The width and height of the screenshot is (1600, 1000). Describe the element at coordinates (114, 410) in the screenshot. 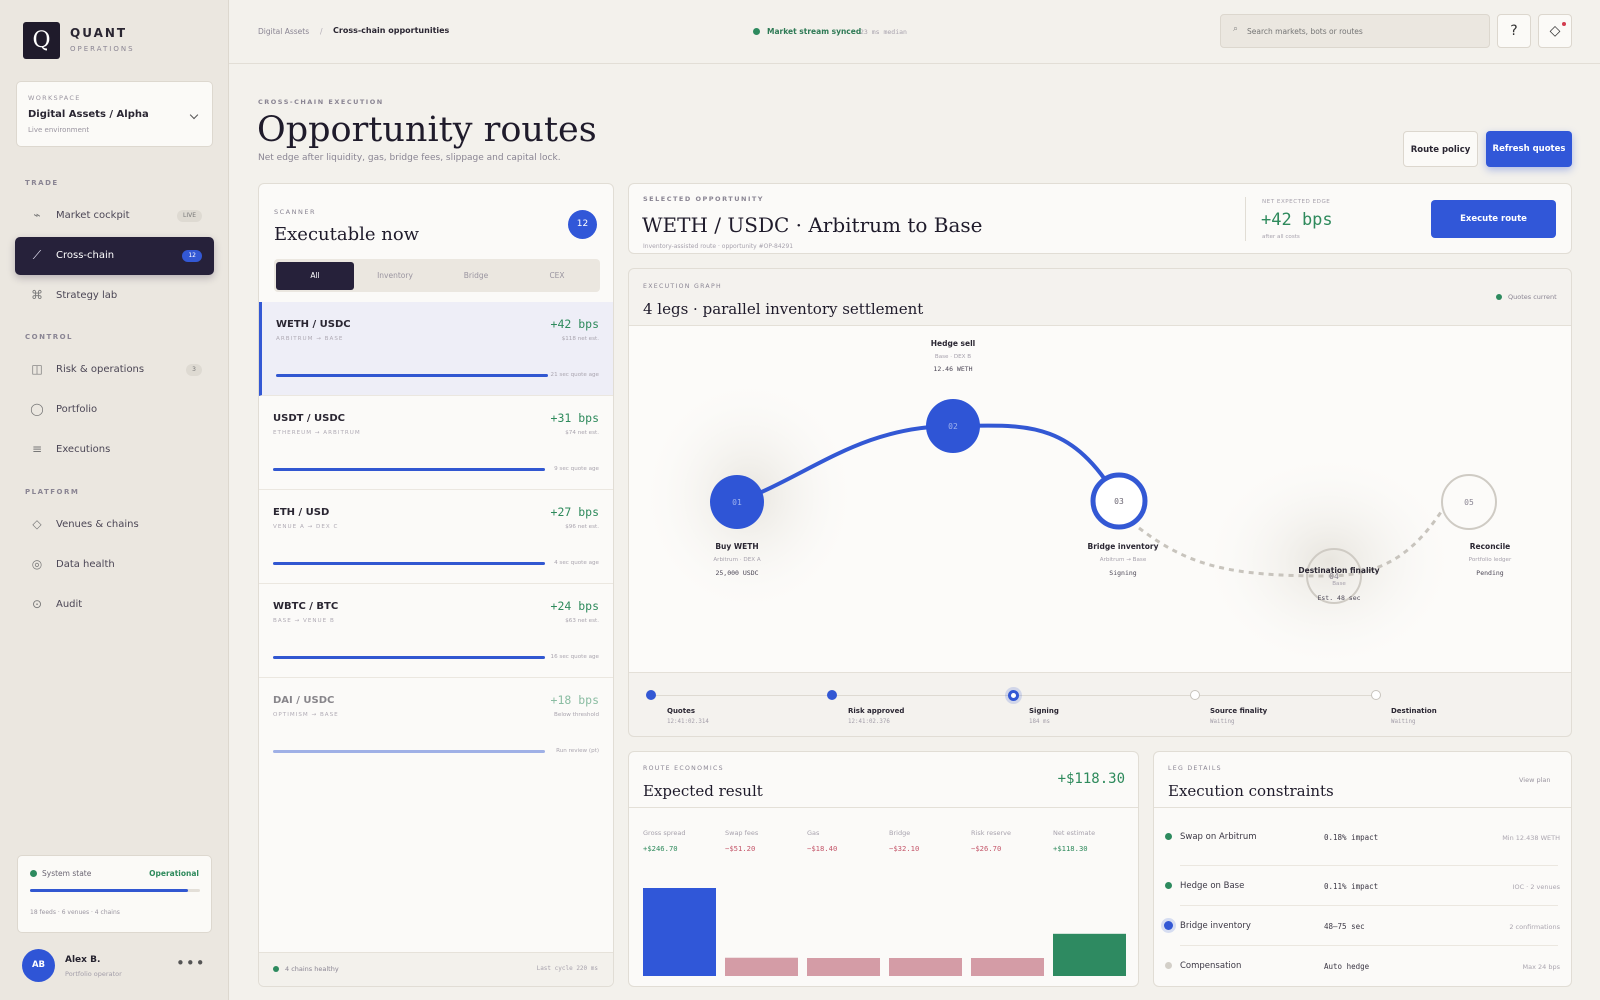

I see `sidebar-item-portfolio: ◯ Portfolio` at that location.